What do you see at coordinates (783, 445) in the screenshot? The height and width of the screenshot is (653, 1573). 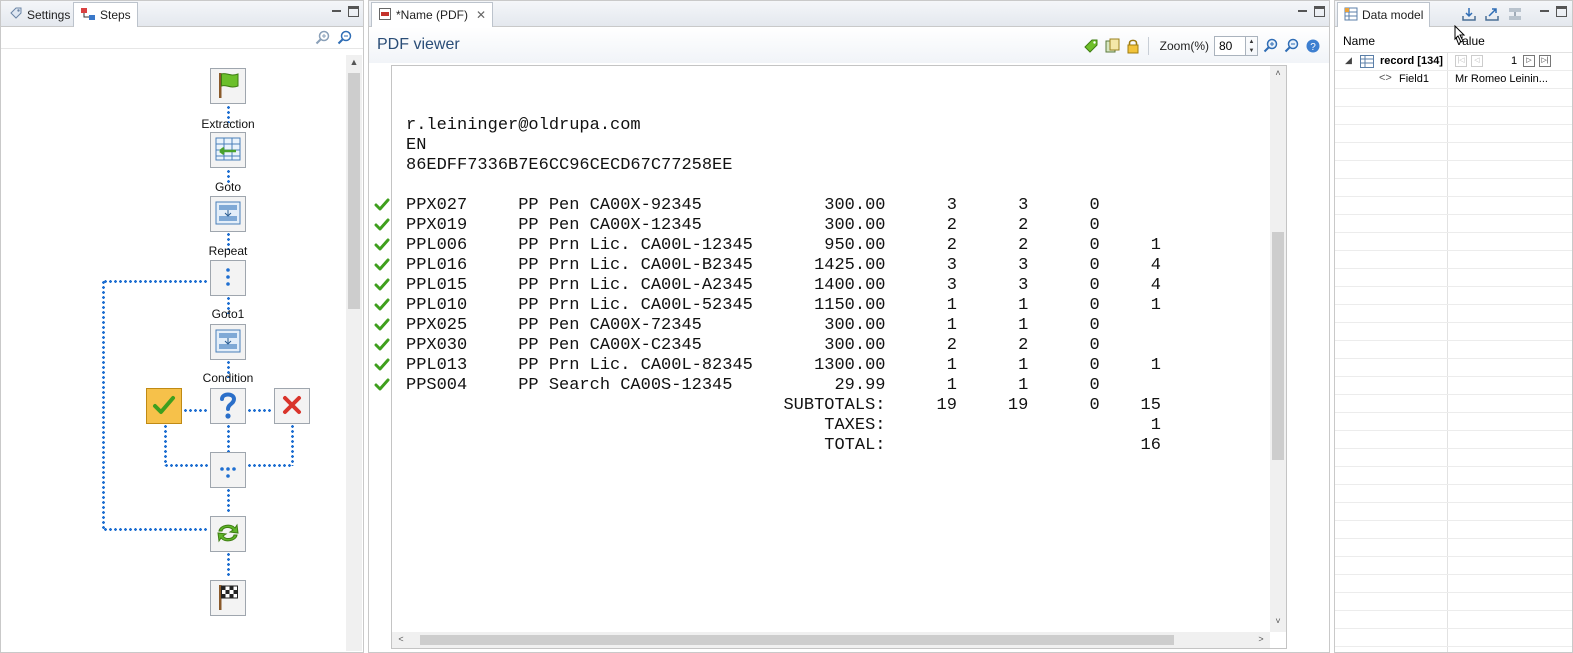 I see `pdf-text-line: TOTAL: 16` at bounding box center [783, 445].